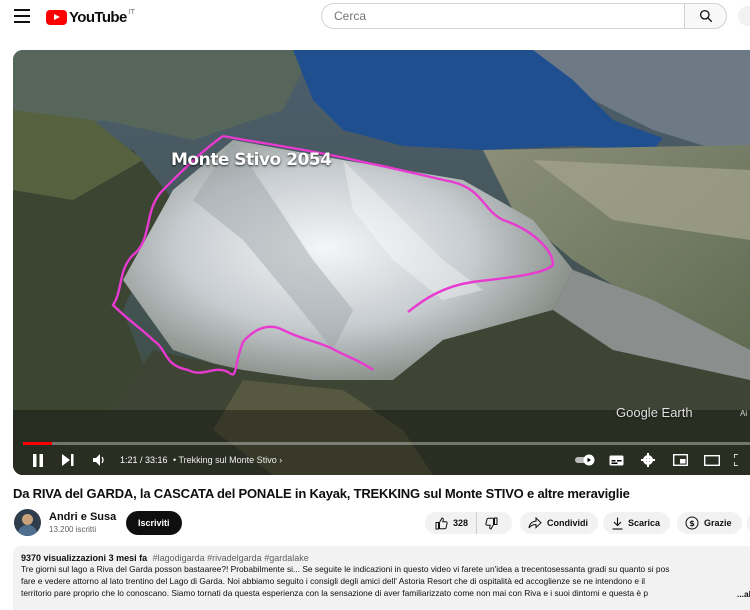  What do you see at coordinates (100, 460) in the screenshot?
I see `volume-icon` at bounding box center [100, 460].